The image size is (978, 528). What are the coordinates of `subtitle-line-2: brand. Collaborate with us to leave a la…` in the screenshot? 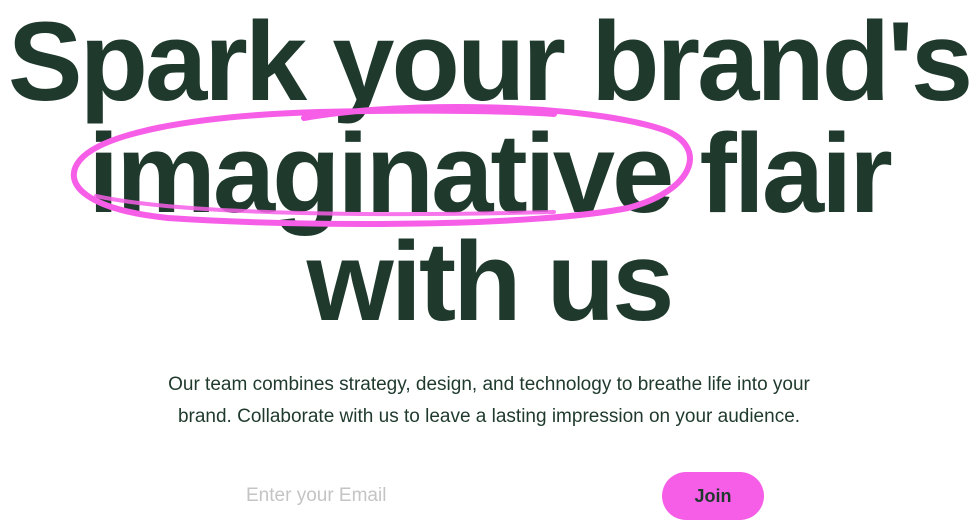 It's located at (489, 416).